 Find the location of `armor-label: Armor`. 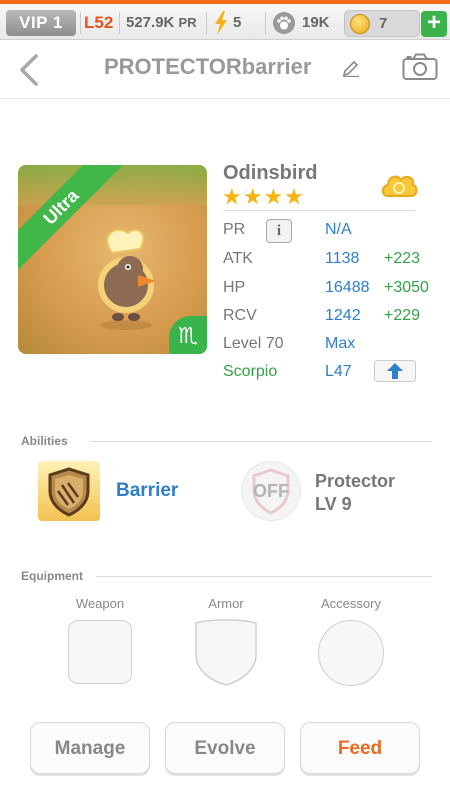

armor-label: Armor is located at coordinates (226, 603).